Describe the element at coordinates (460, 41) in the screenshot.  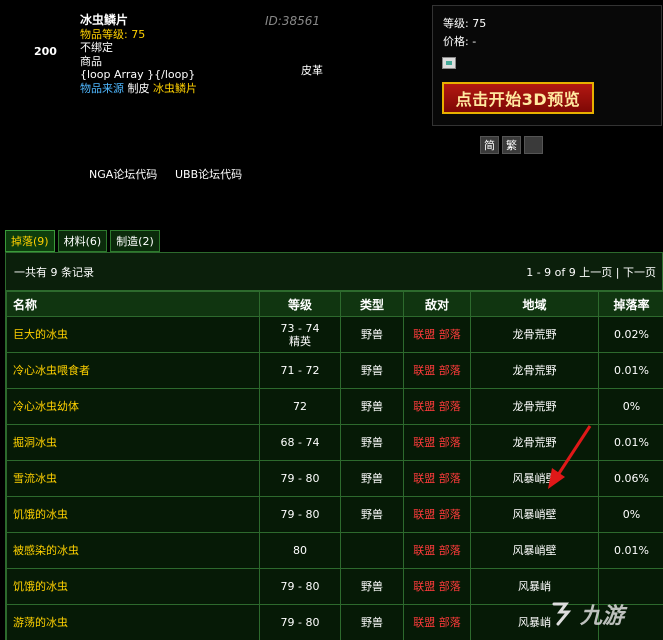
I see `stat-price: 价格: -` at that location.